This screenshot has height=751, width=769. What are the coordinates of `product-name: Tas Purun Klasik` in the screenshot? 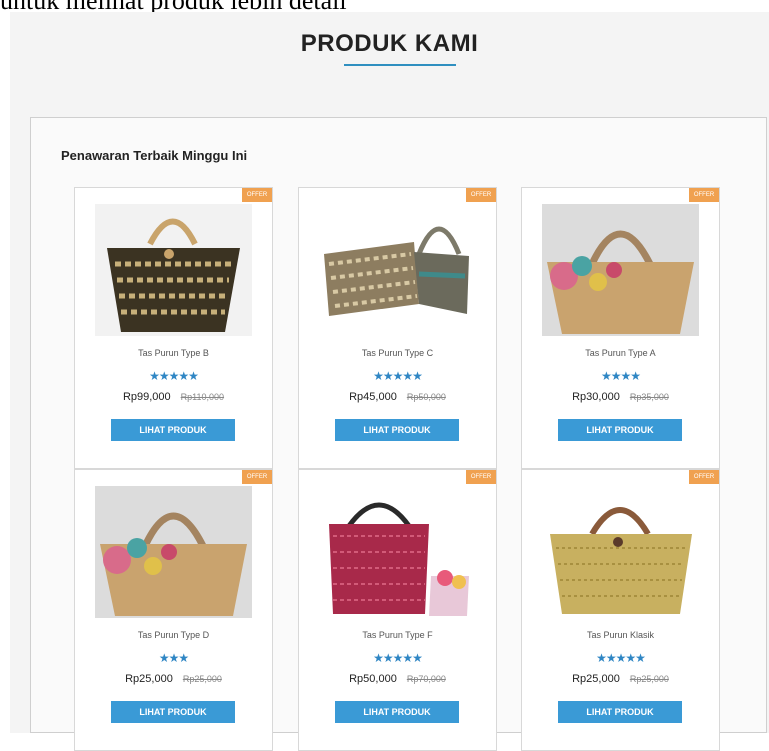 It's located at (620, 635).